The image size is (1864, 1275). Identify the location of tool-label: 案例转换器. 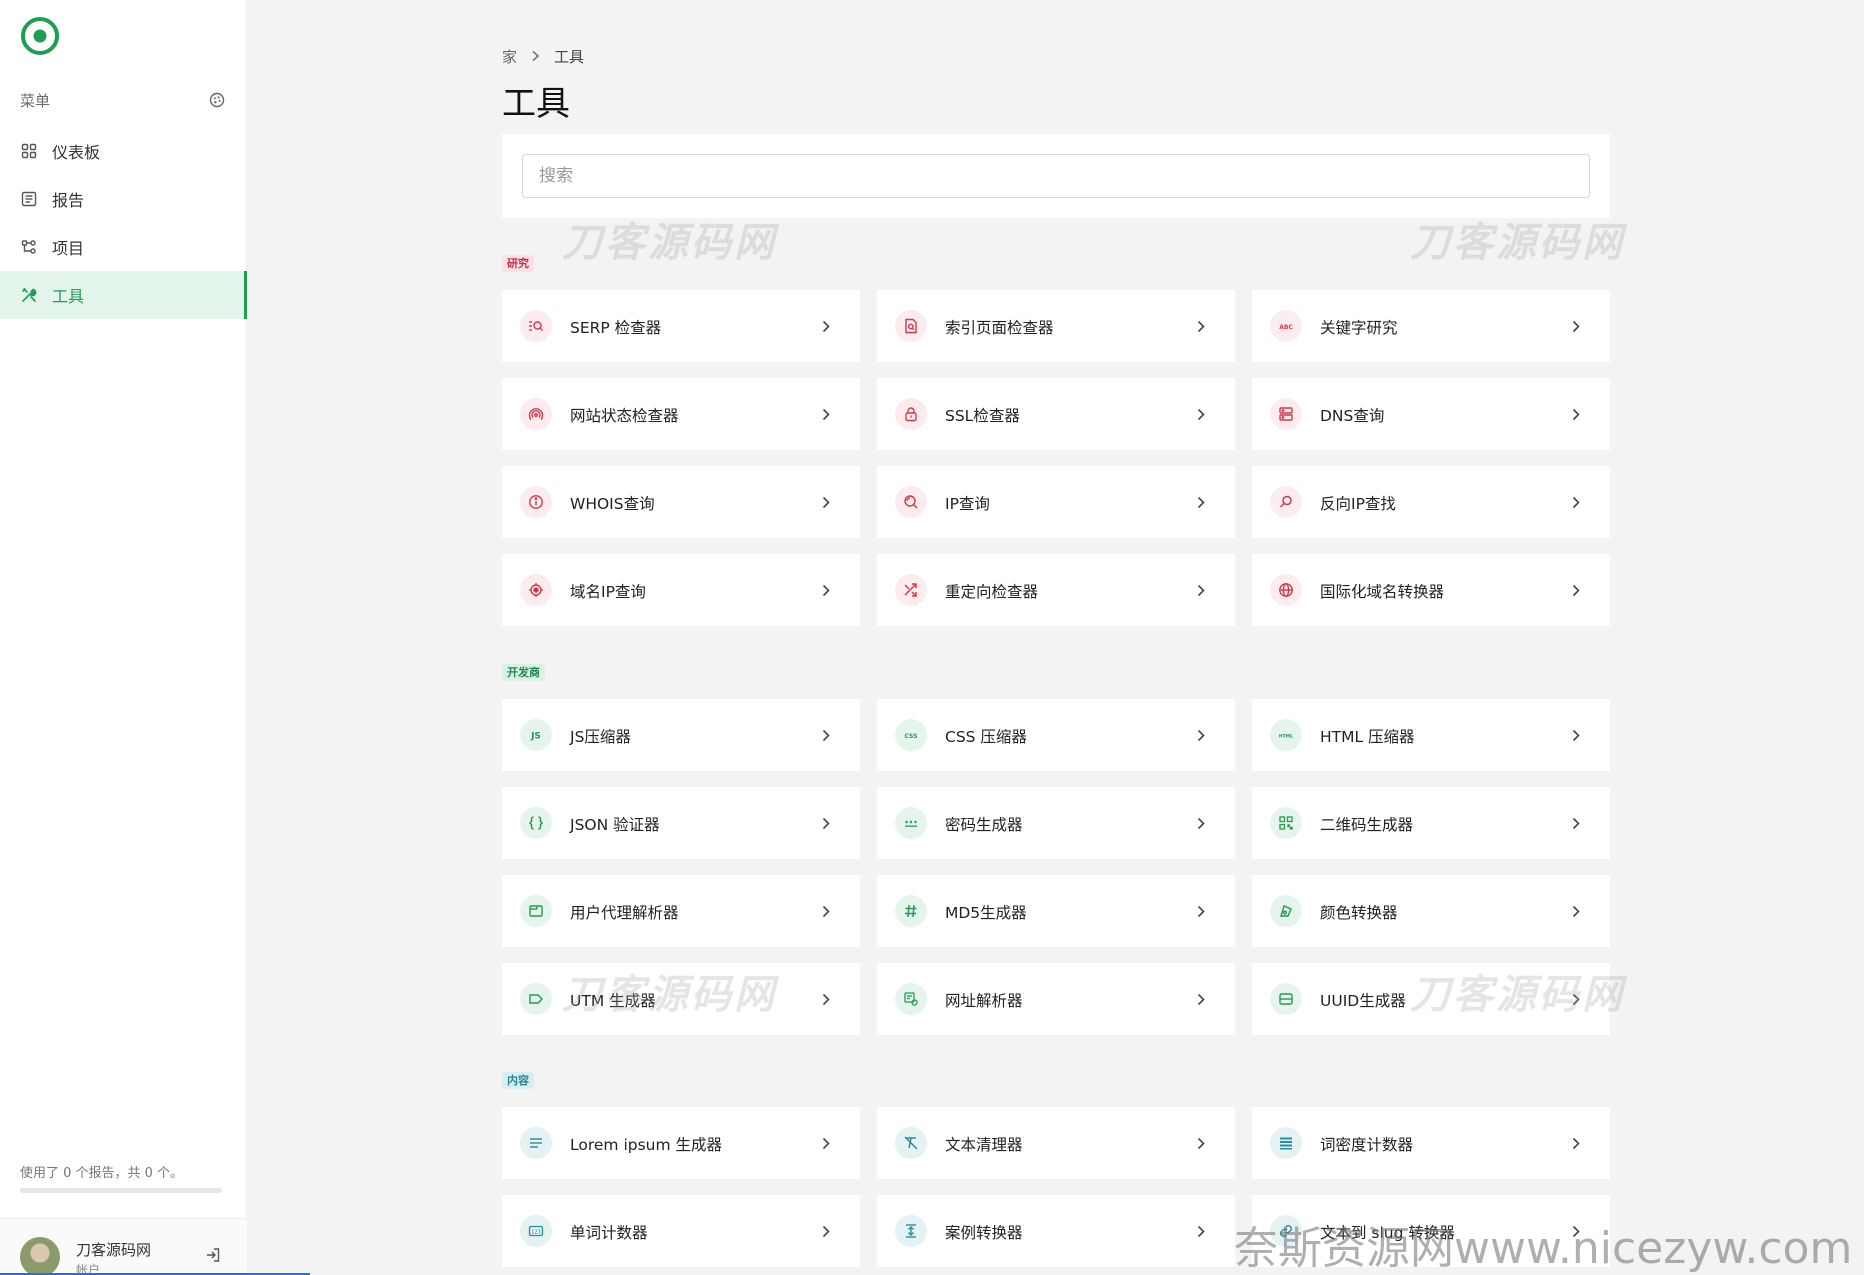
(984, 1233).